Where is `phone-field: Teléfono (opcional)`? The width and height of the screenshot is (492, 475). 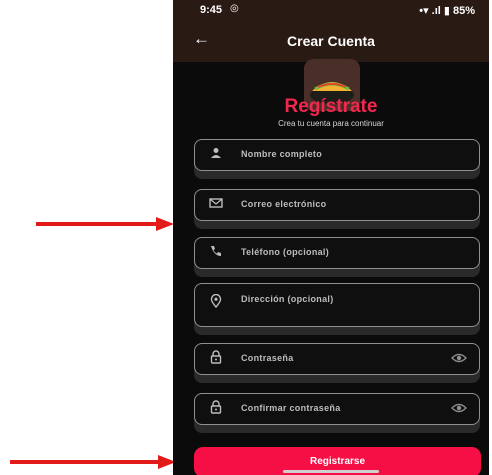 phone-field: Teléfono (opcional) is located at coordinates (337, 253).